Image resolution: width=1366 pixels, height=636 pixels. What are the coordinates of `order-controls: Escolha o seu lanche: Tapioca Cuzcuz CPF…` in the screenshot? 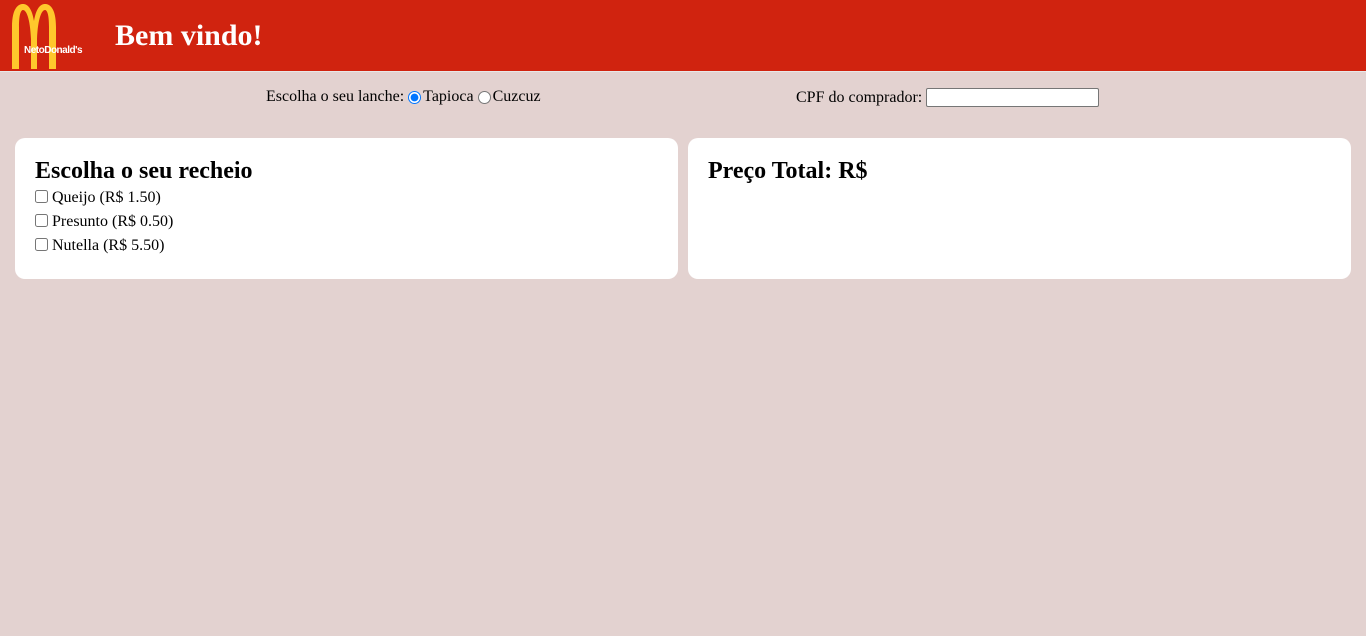 It's located at (683, 105).